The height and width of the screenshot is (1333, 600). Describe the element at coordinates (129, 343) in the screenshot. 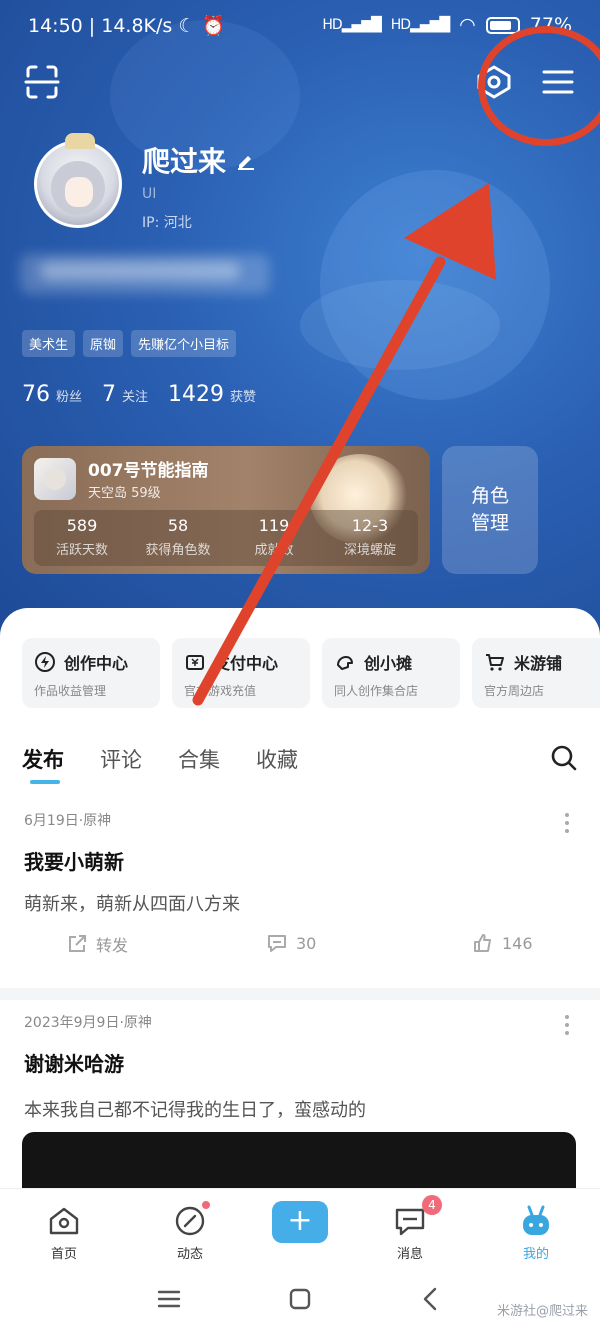

I see `profile-tags: 美术生 原铷 先赚亿个小目标` at that location.